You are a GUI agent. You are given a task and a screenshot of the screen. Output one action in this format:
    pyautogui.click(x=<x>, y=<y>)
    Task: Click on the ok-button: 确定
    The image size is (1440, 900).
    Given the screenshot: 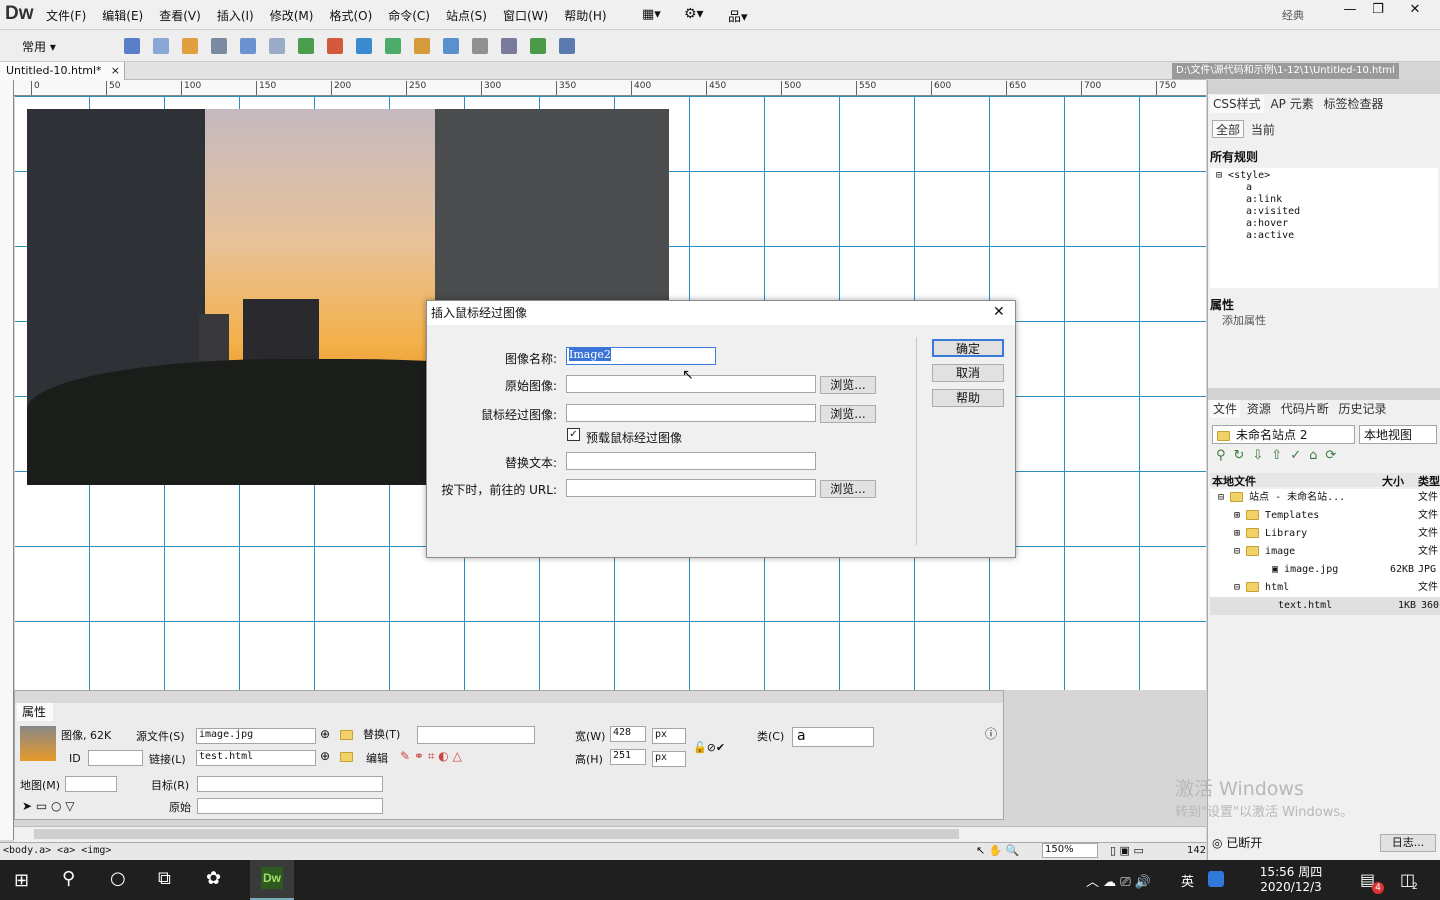 What is the action you would take?
    pyautogui.click(x=968, y=348)
    